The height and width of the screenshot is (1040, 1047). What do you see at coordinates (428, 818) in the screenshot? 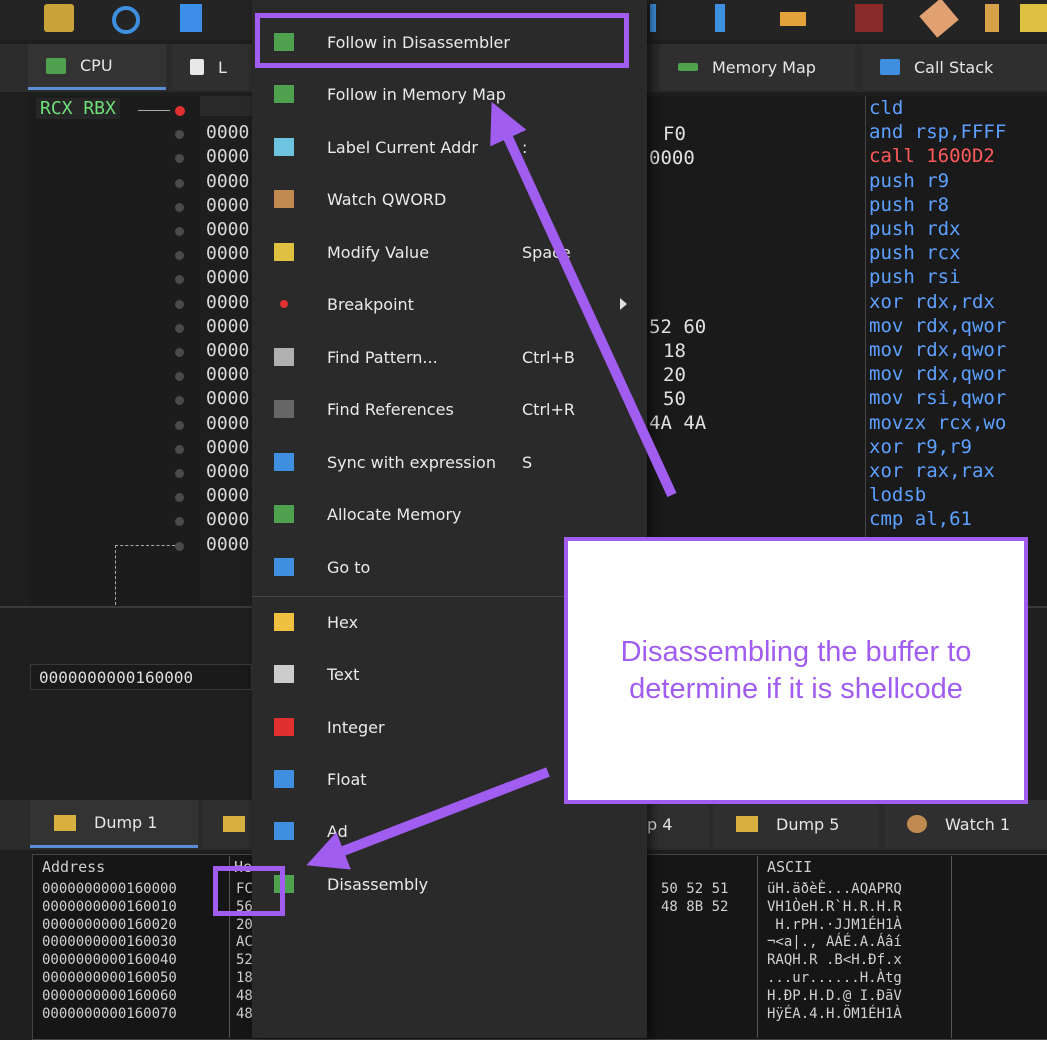
I see `arrow-to-dump-byte` at bounding box center [428, 818].